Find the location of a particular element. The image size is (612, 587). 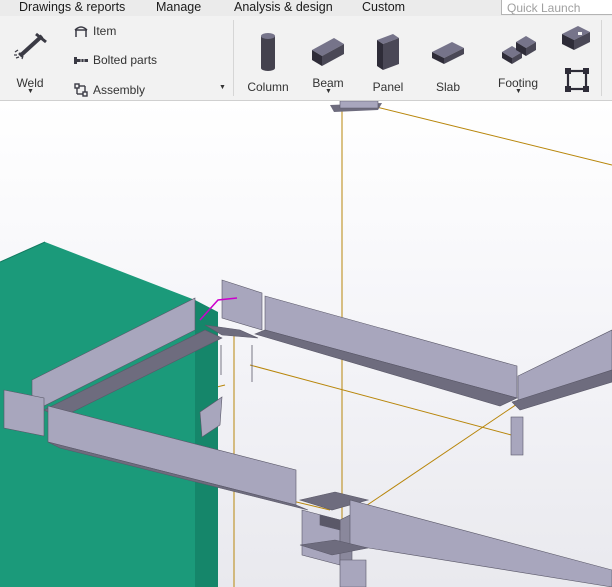

slab-button: Slab is located at coordinates (448, 58).